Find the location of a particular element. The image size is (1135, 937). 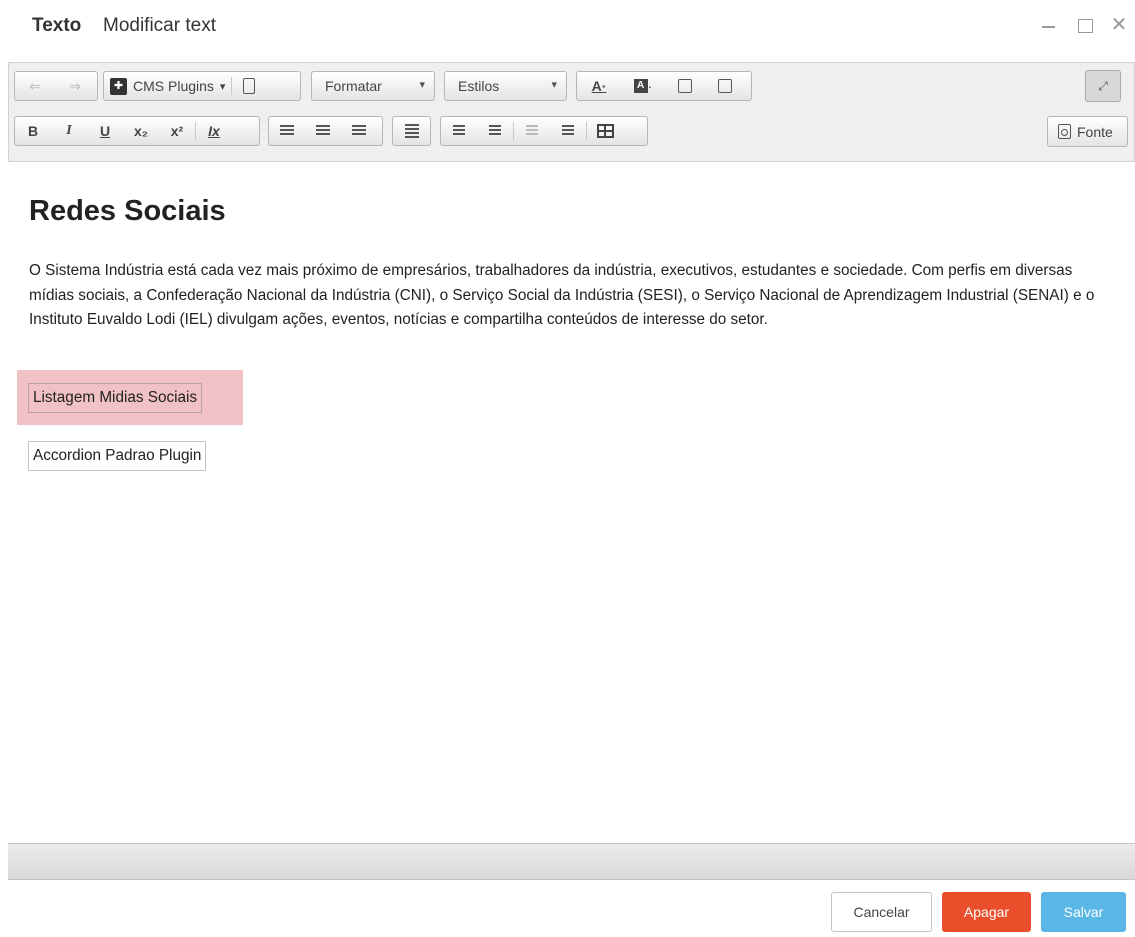

close-icon: ✕ is located at coordinates (1119, 25).